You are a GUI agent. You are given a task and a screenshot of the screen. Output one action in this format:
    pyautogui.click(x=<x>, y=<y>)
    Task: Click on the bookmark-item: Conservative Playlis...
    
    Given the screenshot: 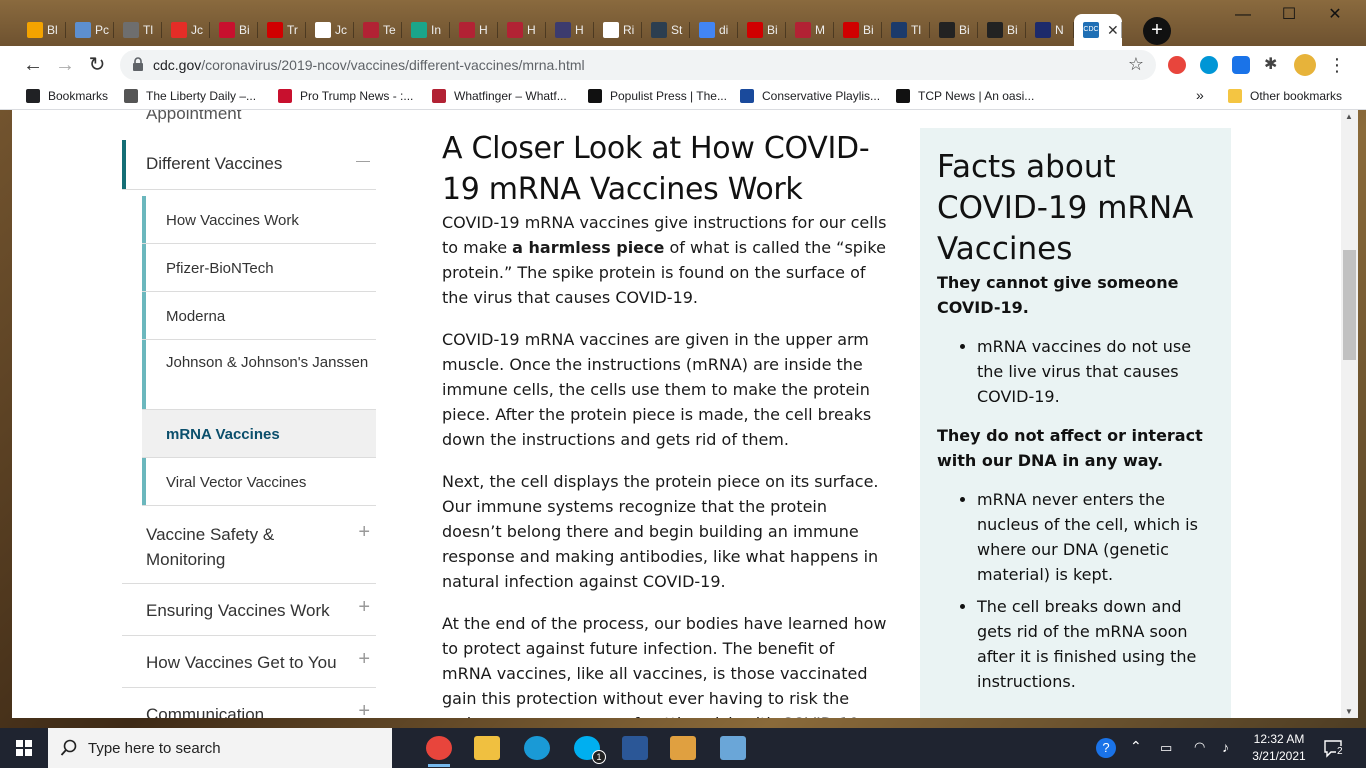 What is the action you would take?
    pyautogui.click(x=810, y=96)
    